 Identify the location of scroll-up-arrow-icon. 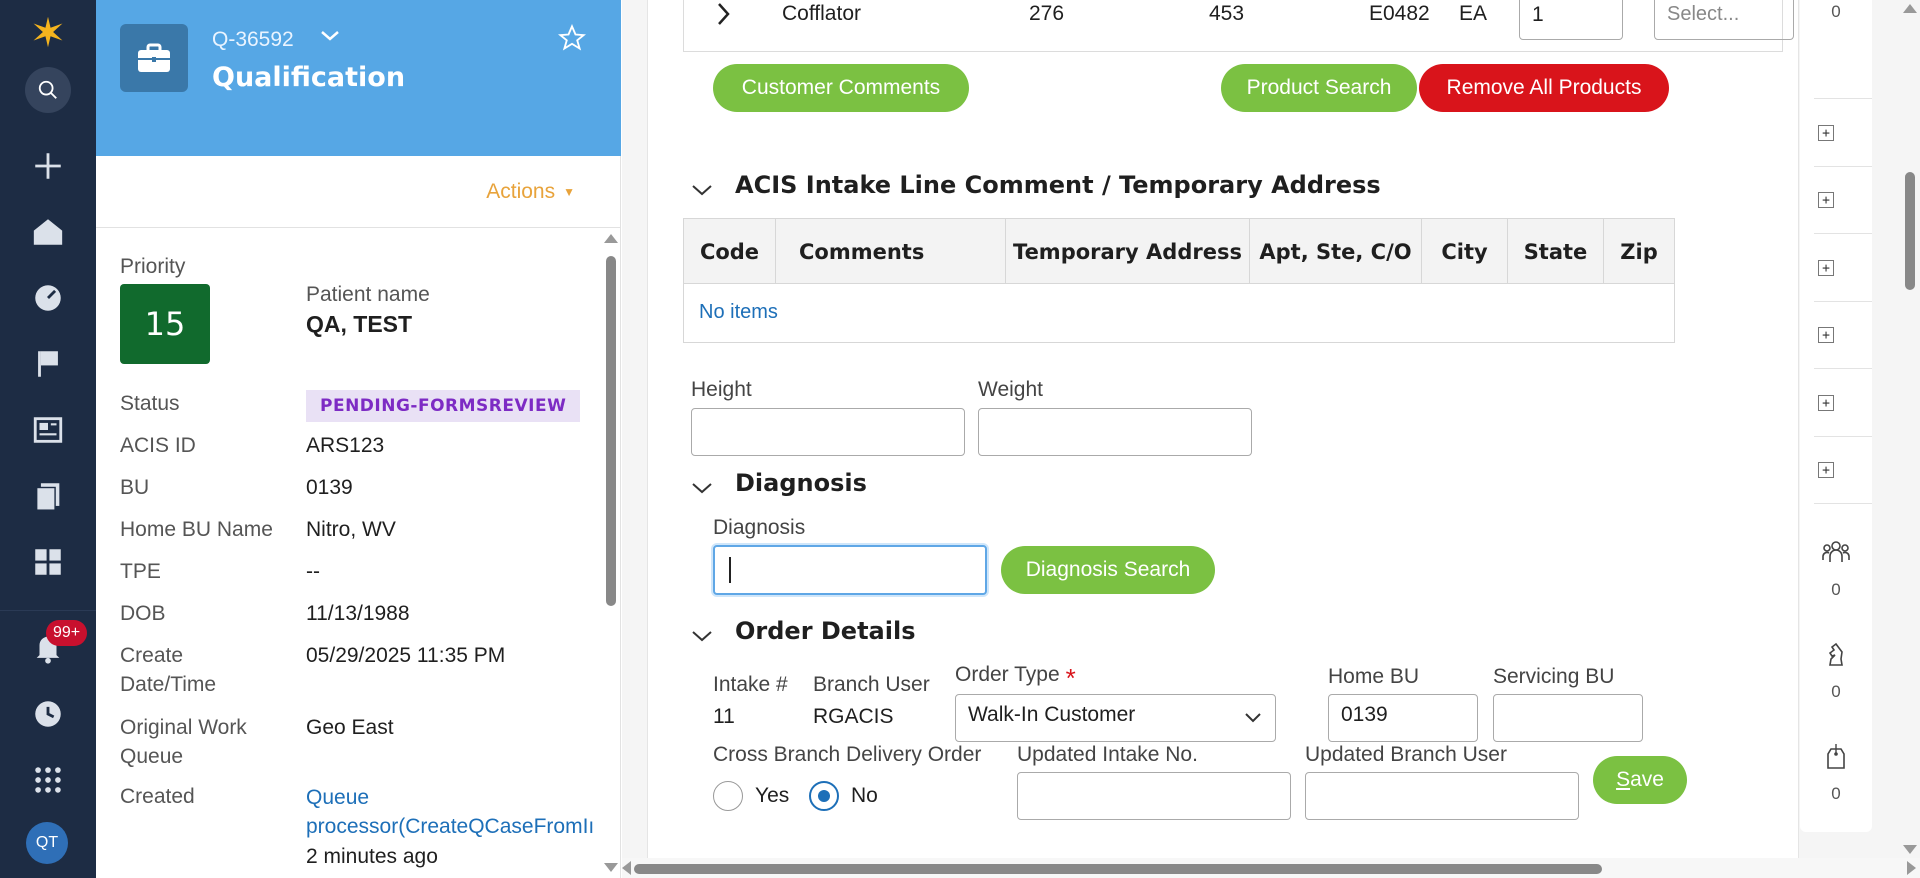
(611, 238).